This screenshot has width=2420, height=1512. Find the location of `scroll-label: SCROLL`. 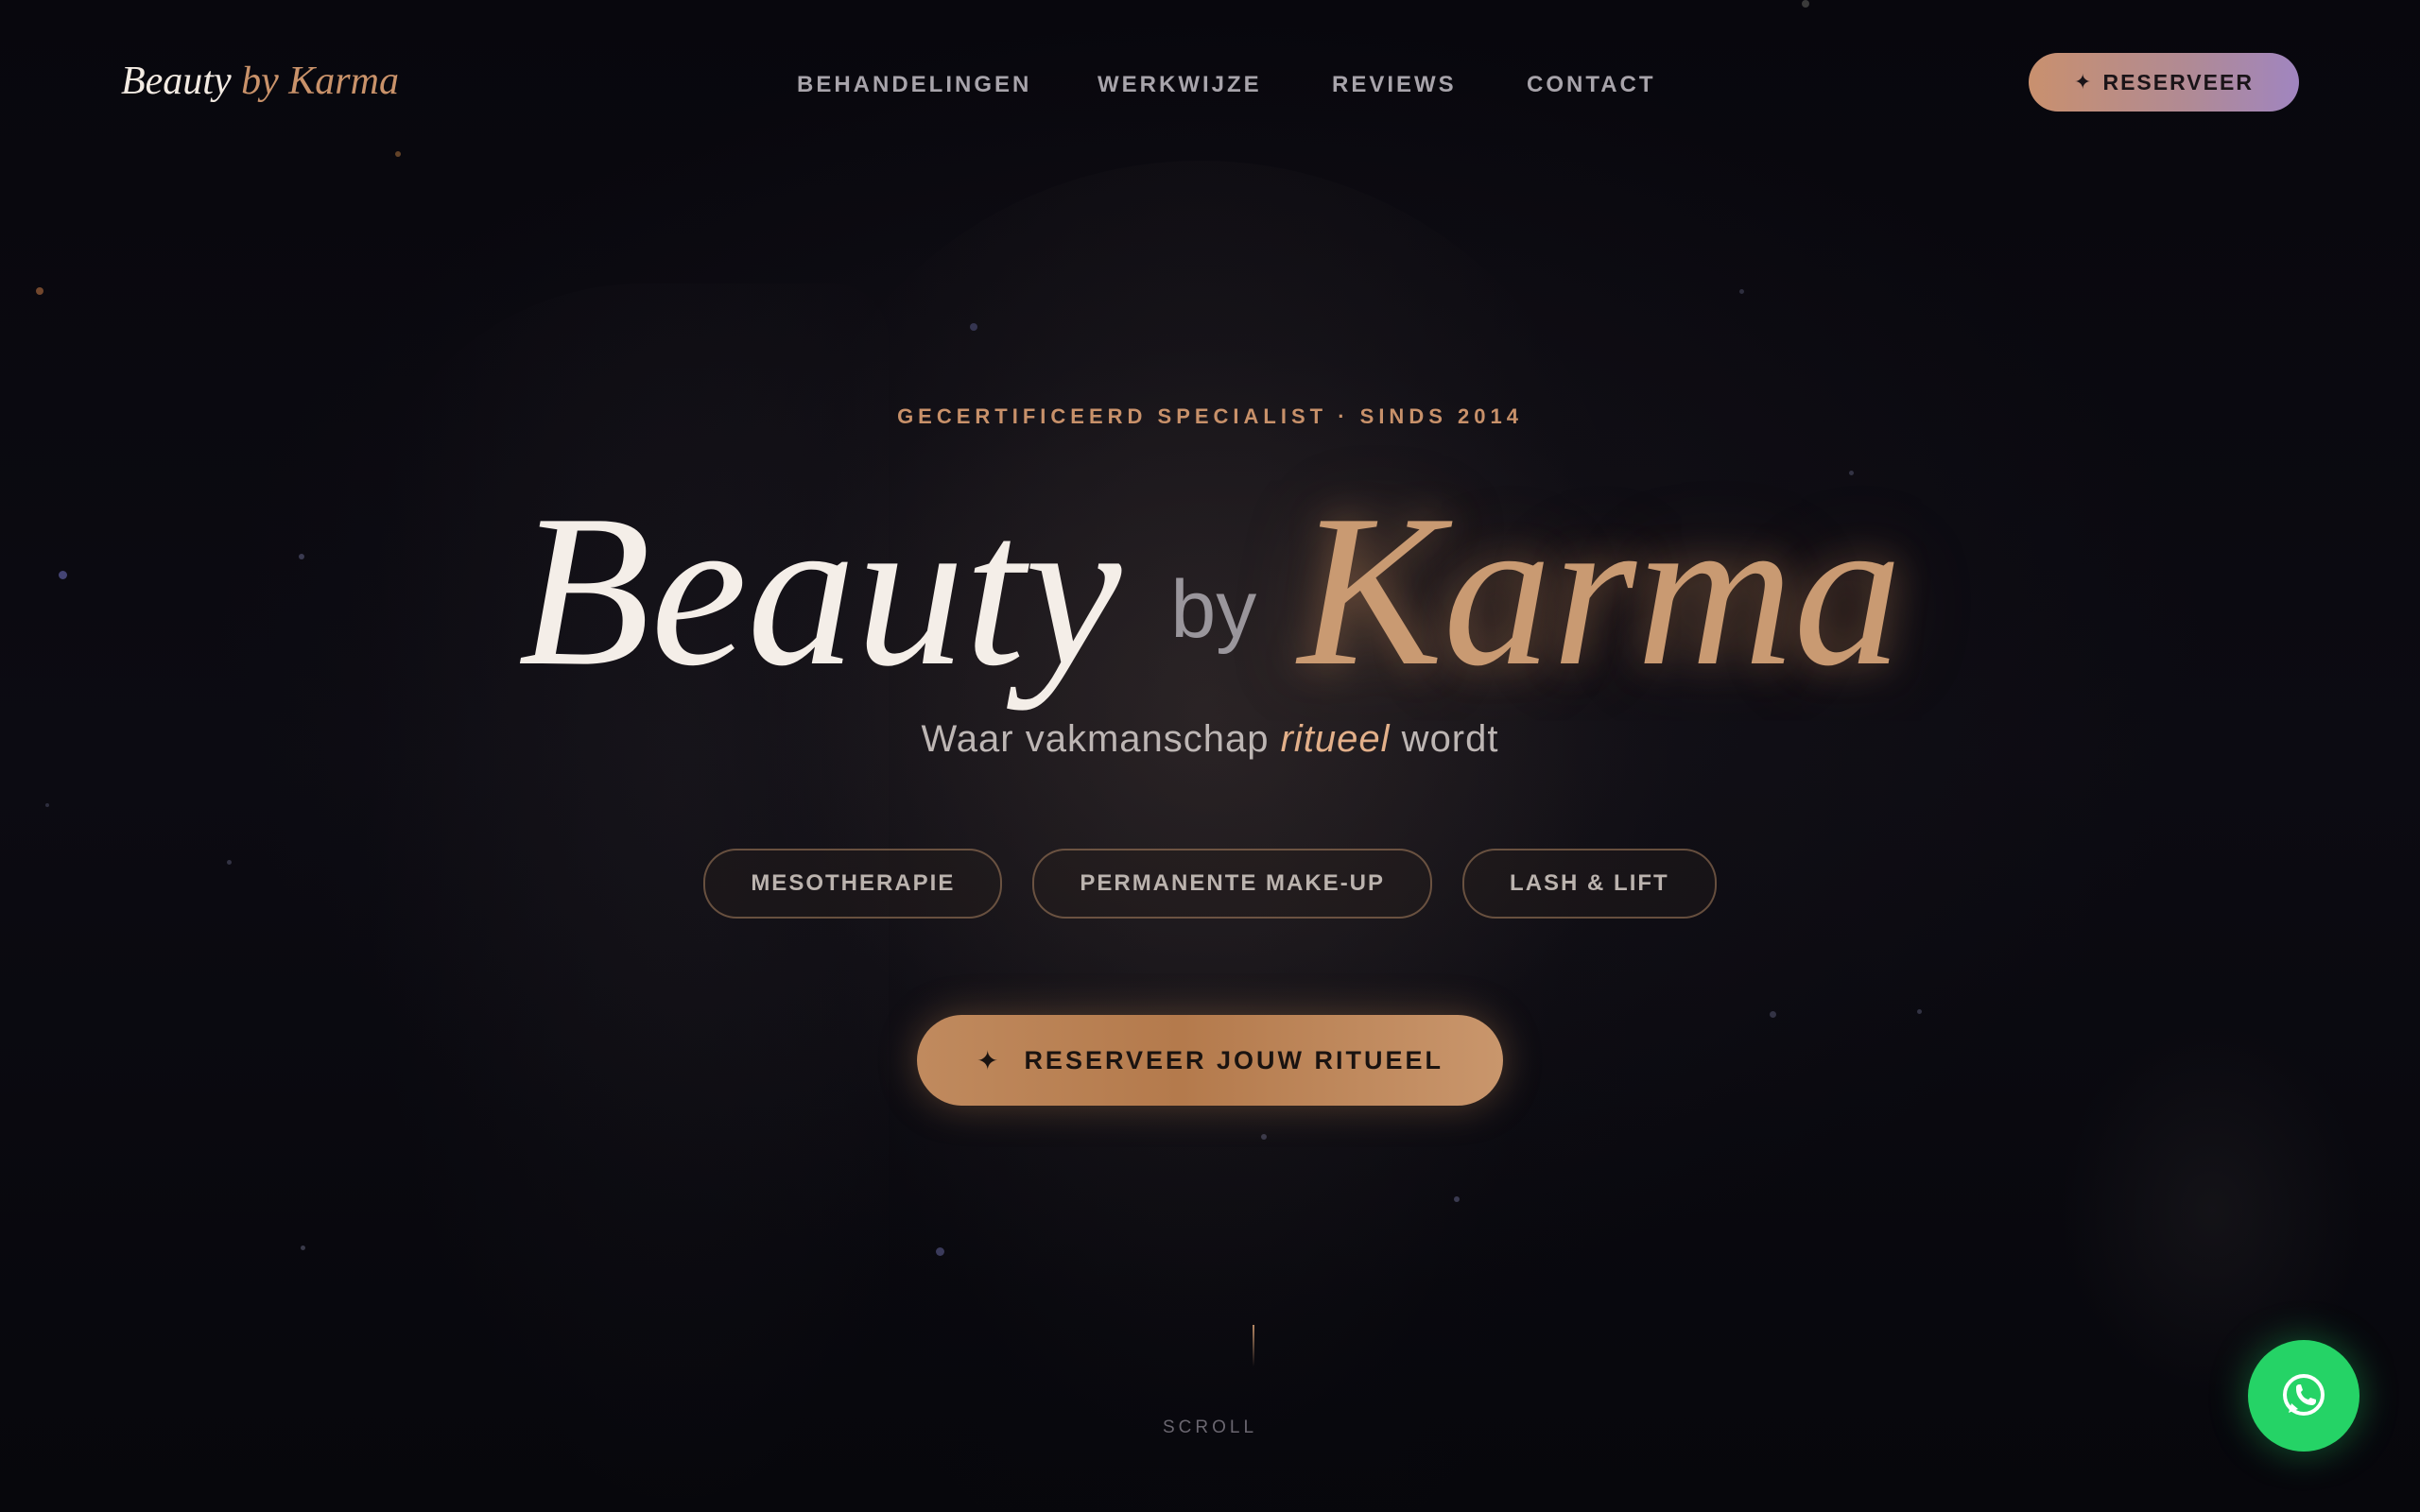

scroll-label: SCROLL is located at coordinates (1210, 1427).